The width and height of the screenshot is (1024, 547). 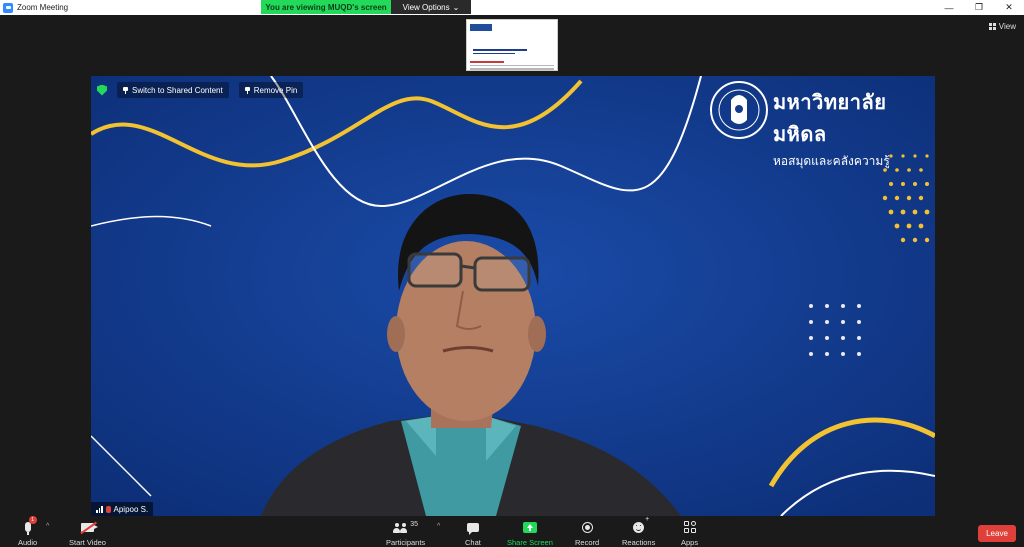 What do you see at coordinates (830, 118) in the screenshot?
I see `university-title: มหาวิทยาลัยมหิดล` at bounding box center [830, 118].